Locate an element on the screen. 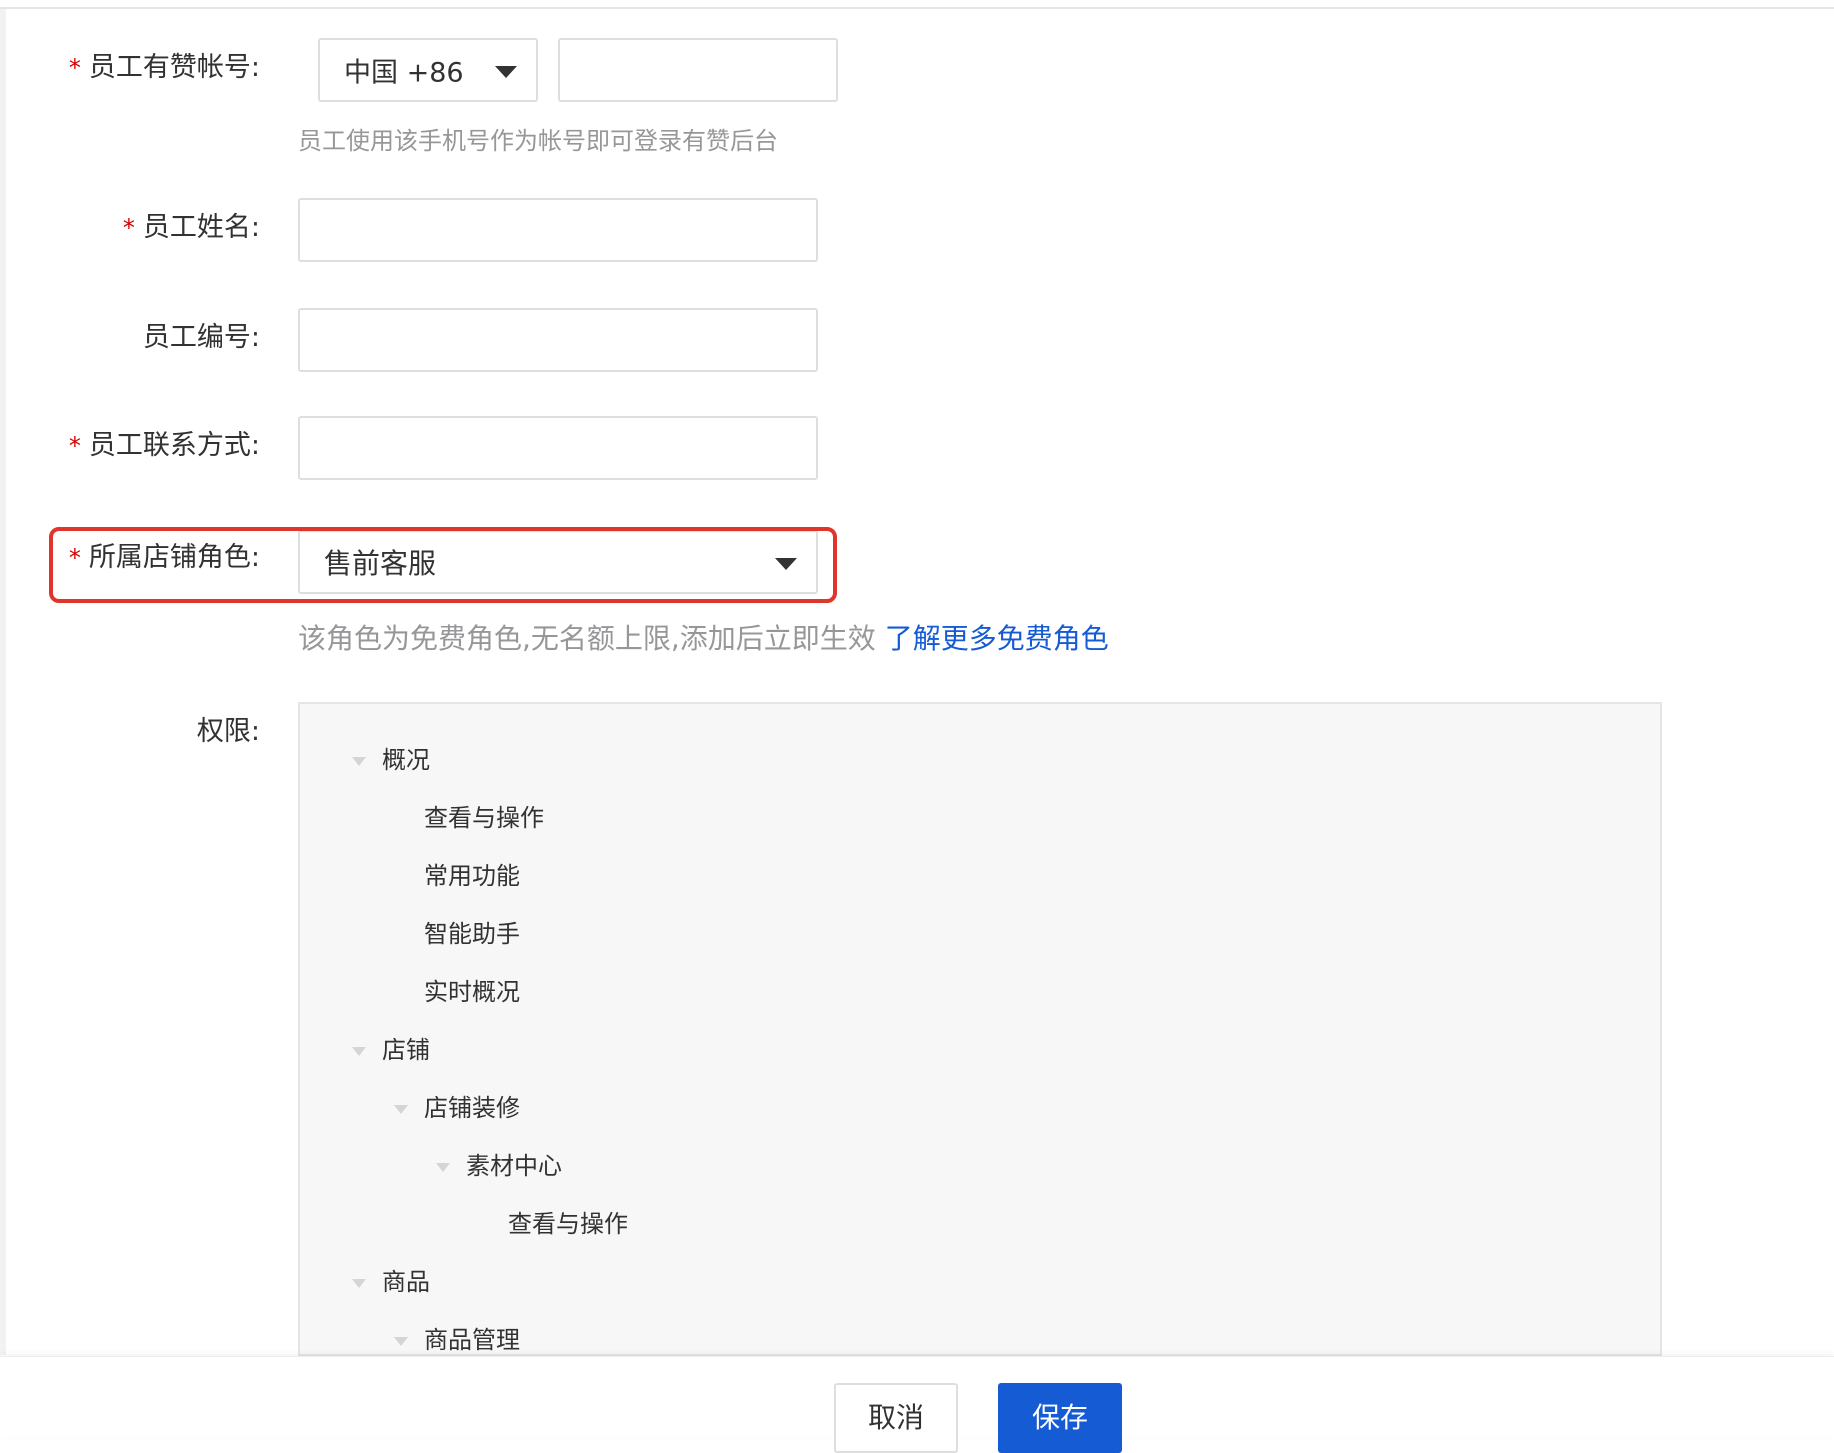  permission-tree-node: 智能助手 is located at coordinates (472, 934).